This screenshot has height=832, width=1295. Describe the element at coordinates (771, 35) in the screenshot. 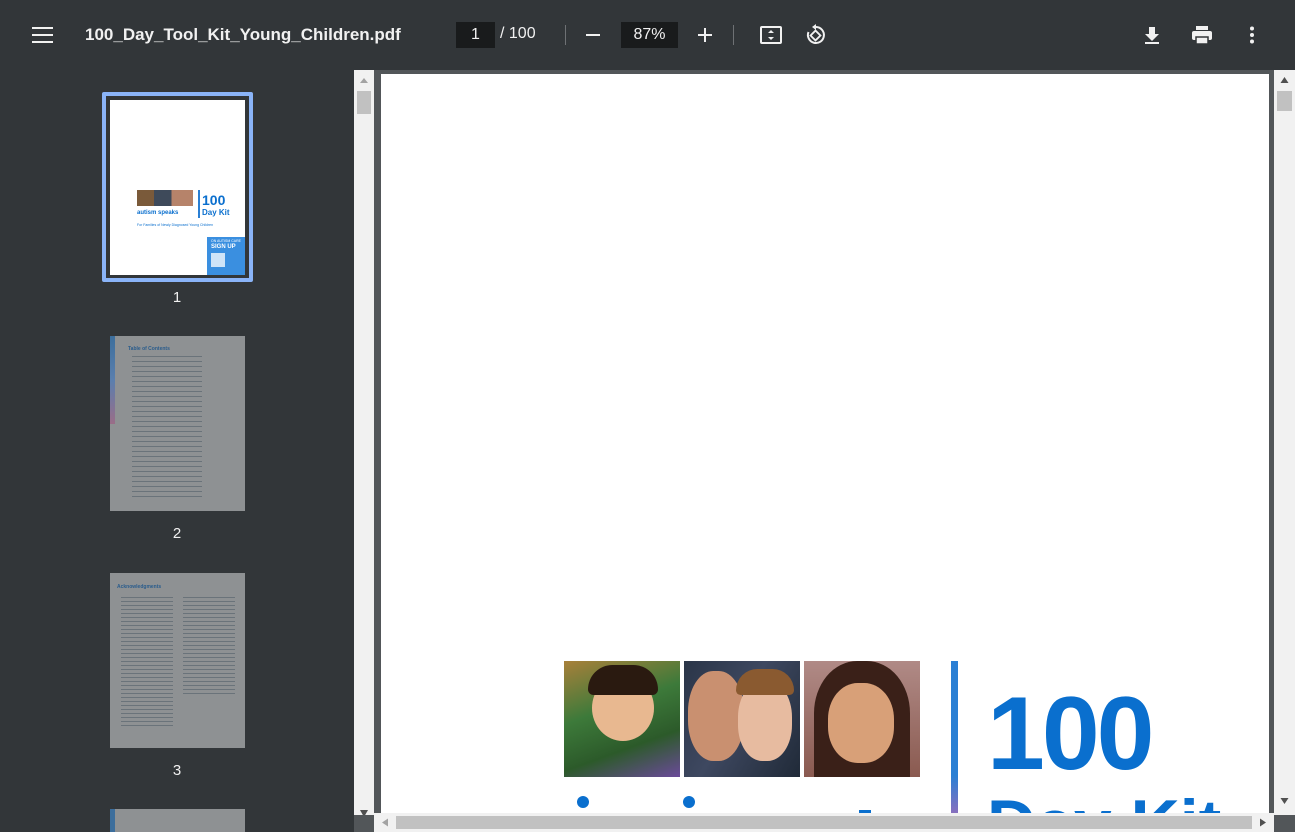

I see `fit-page-icon` at that location.